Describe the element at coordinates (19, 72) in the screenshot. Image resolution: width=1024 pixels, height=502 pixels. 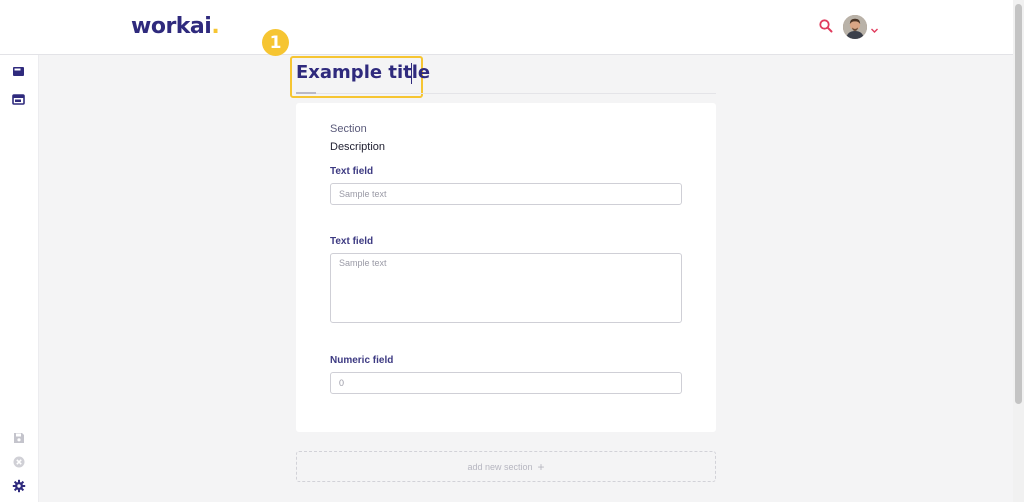
I see `page-icon` at that location.